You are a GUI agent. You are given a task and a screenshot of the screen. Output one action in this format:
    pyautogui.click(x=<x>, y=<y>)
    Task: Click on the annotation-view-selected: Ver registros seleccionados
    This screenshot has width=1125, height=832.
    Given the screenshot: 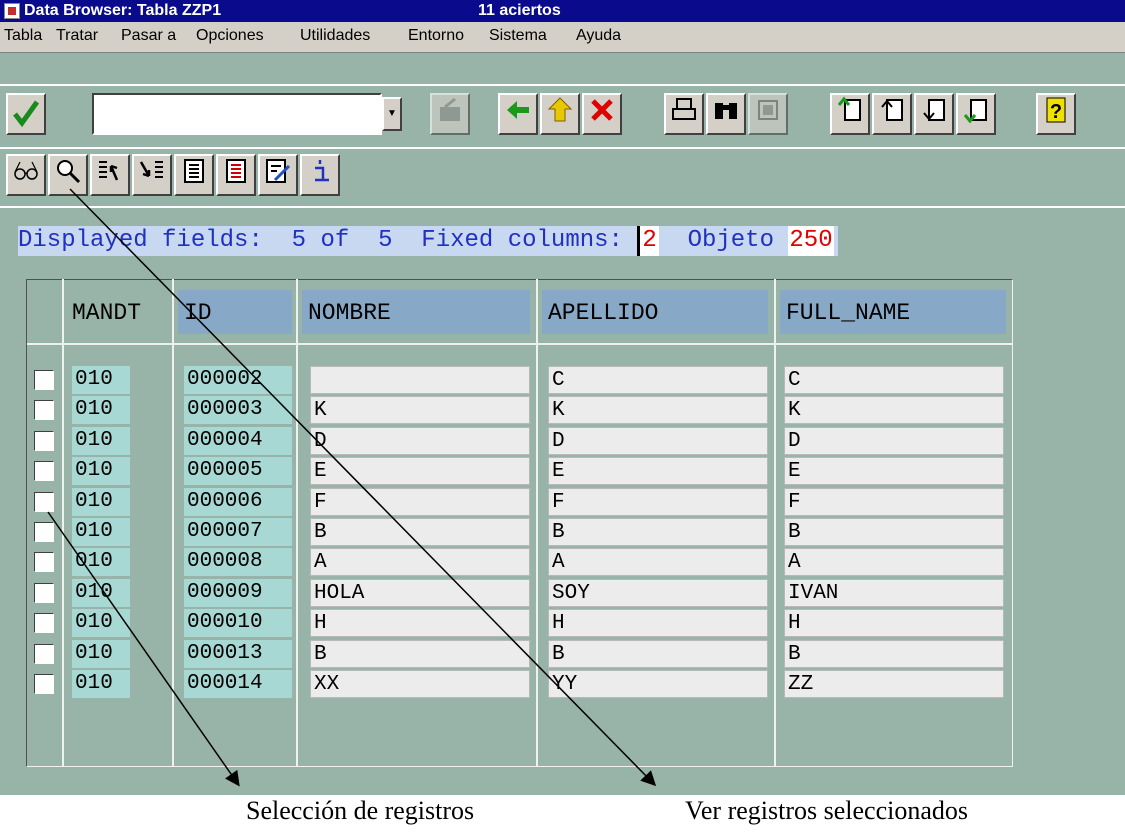 What is the action you would take?
    pyautogui.click(x=827, y=810)
    